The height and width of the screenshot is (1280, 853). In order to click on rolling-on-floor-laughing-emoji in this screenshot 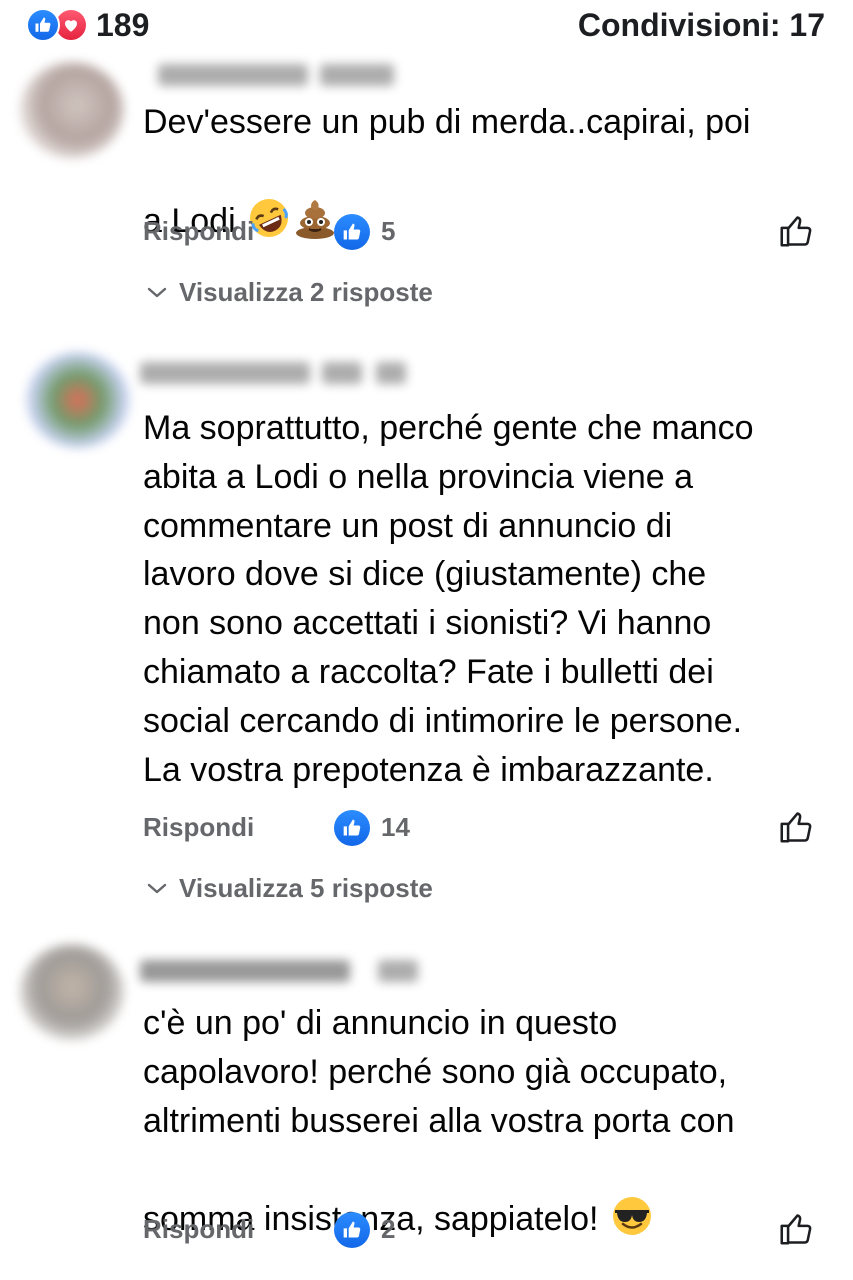, I will do `click(269, 192)`.